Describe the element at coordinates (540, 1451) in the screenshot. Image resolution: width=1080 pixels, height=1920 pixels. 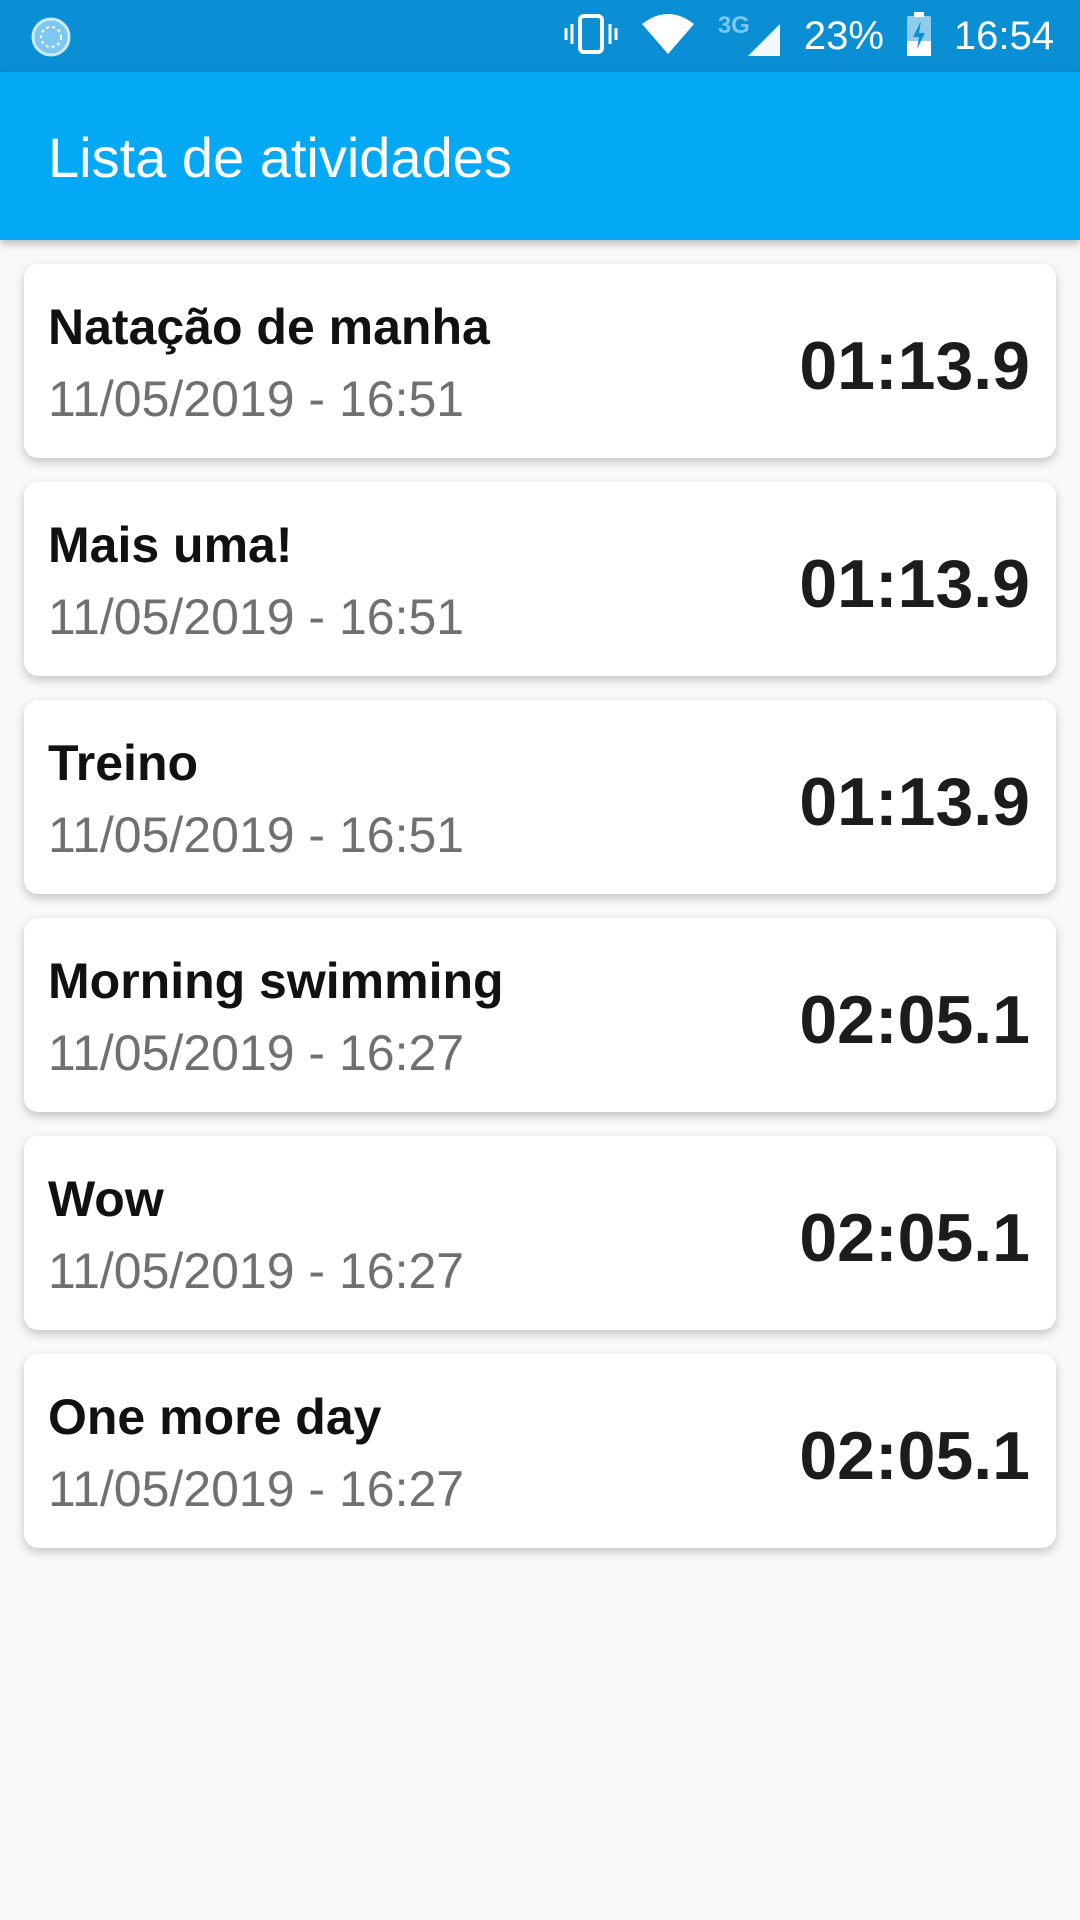
I see `activity-card: One more day 11/05/2019 - 16:27 02:05.1` at that location.